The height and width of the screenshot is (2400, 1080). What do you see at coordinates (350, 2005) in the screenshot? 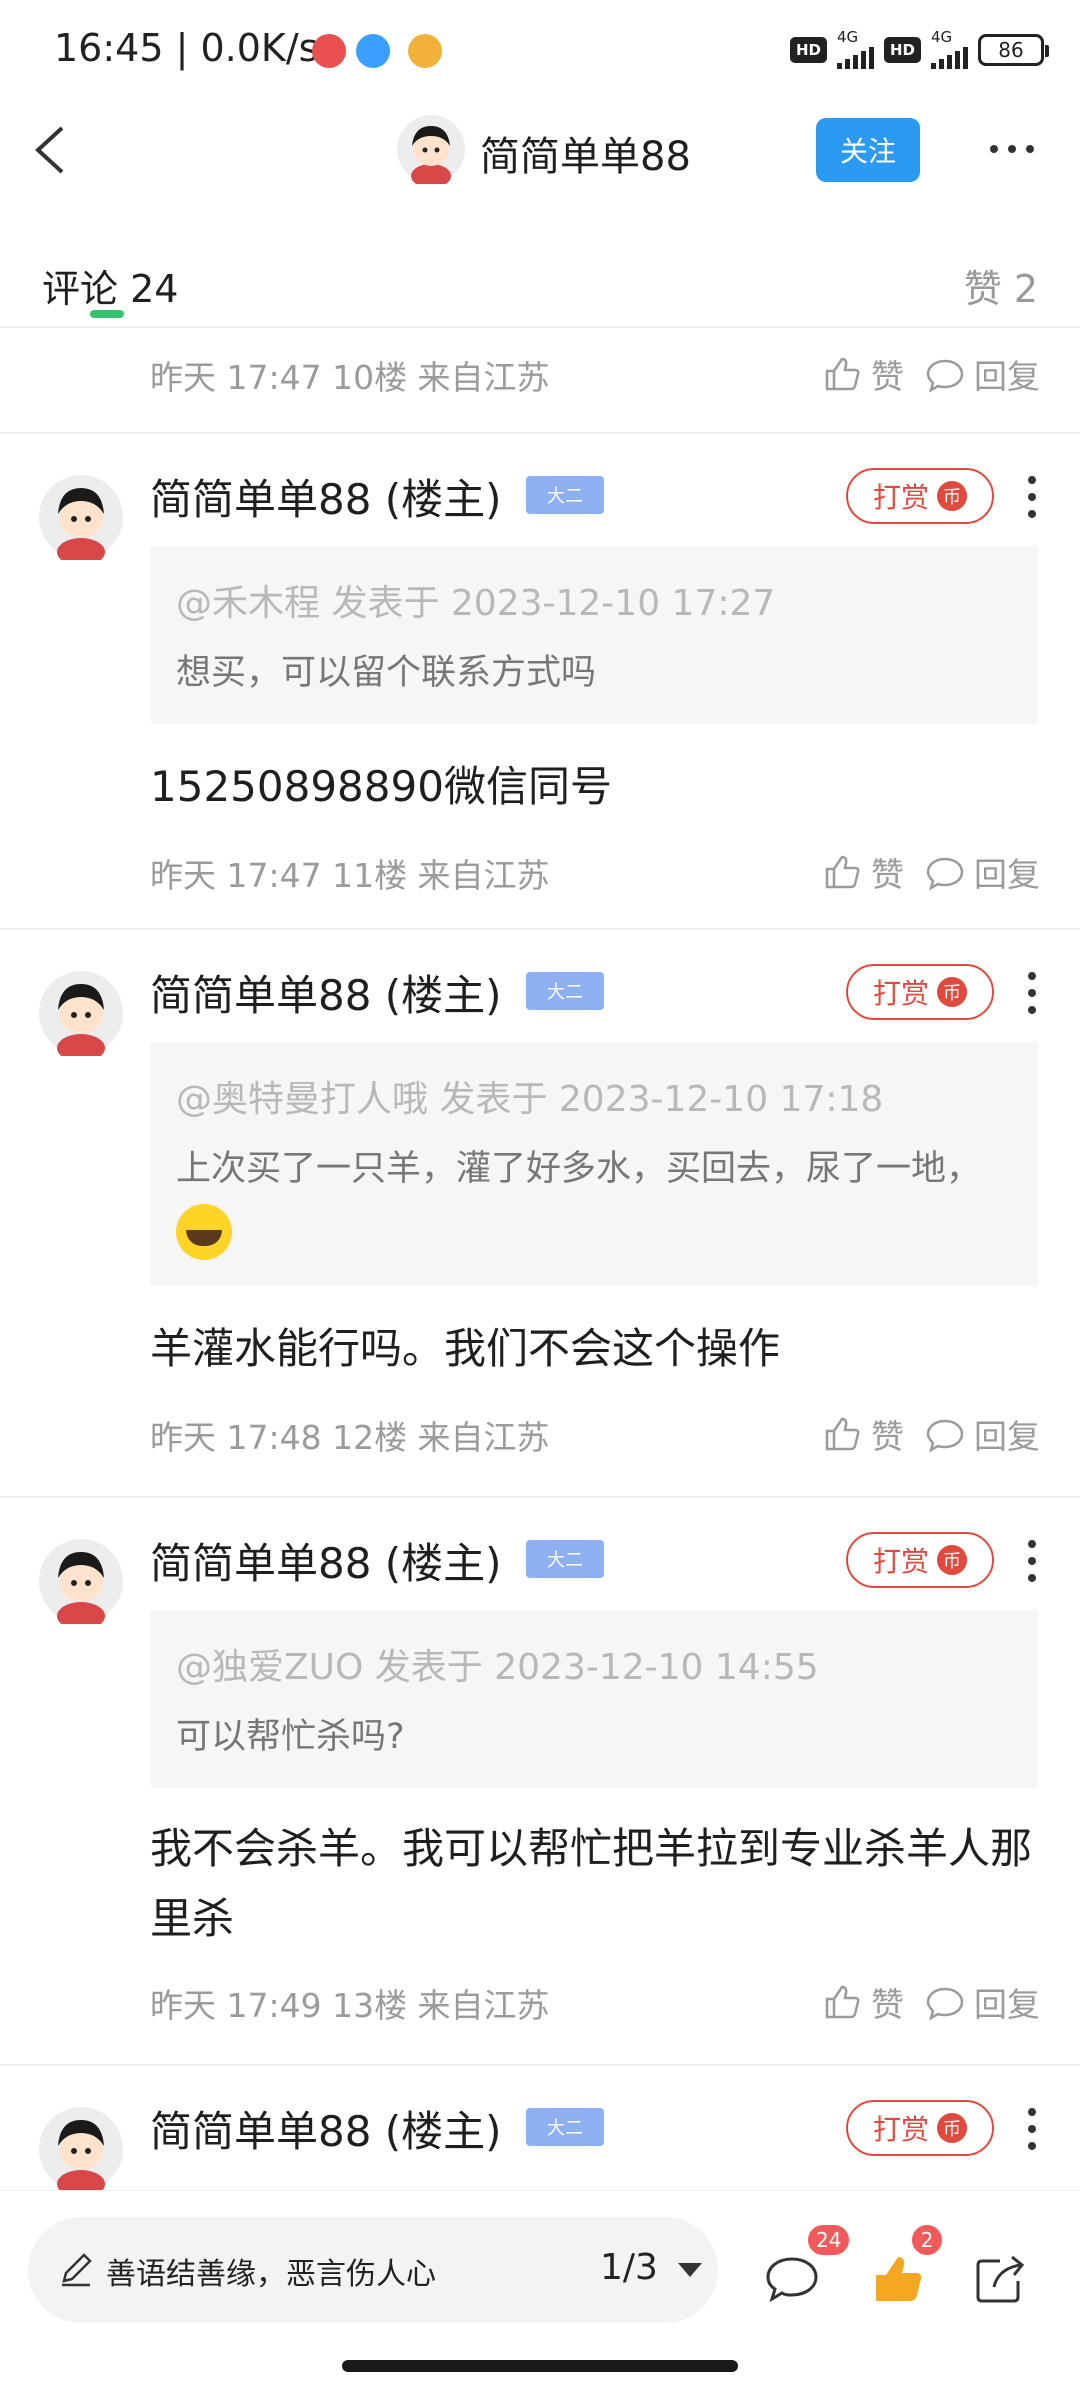
I see `meta-text: 昨天 17:49 13楼 来自江苏` at bounding box center [350, 2005].